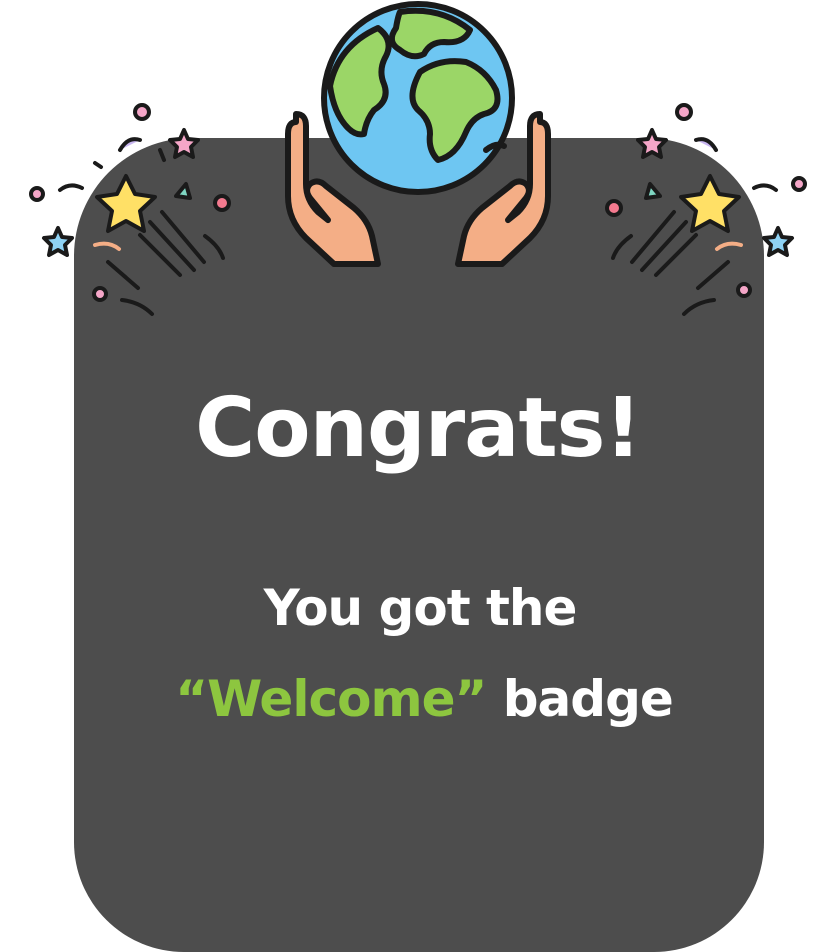 The width and height of the screenshot is (836, 952). I want to click on badge-name-close-quote: ”, so click(470, 699).